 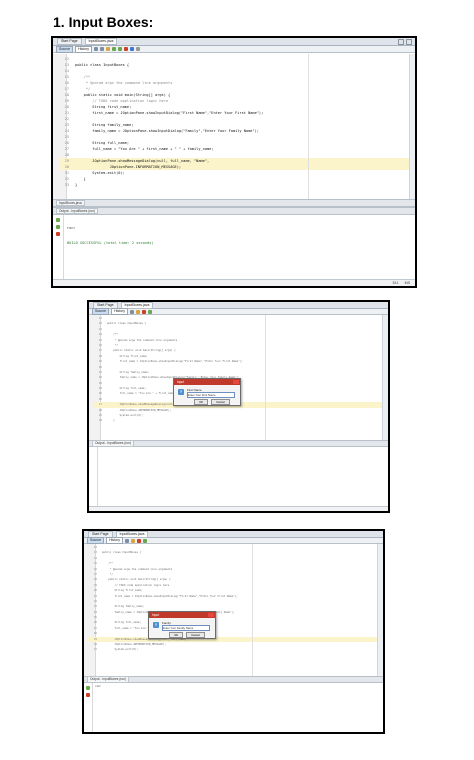 What do you see at coordinates (234, 203) in the screenshot?
I see `navigator-bar: InputBoxes.java` at bounding box center [234, 203].